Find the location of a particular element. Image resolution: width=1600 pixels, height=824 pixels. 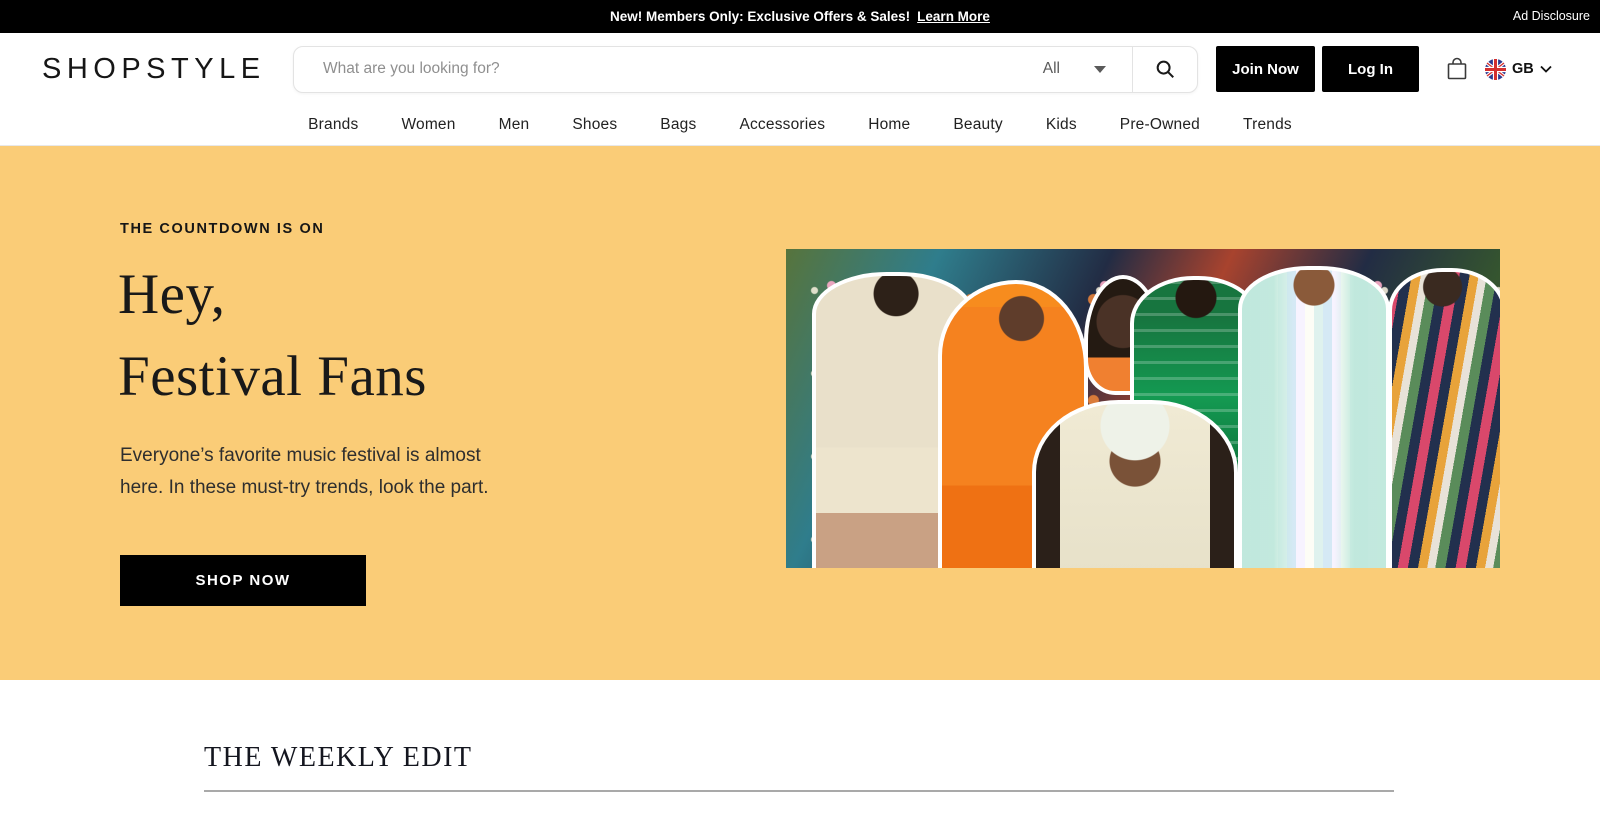

shopping-bag-icon is located at coordinates (1457, 69).